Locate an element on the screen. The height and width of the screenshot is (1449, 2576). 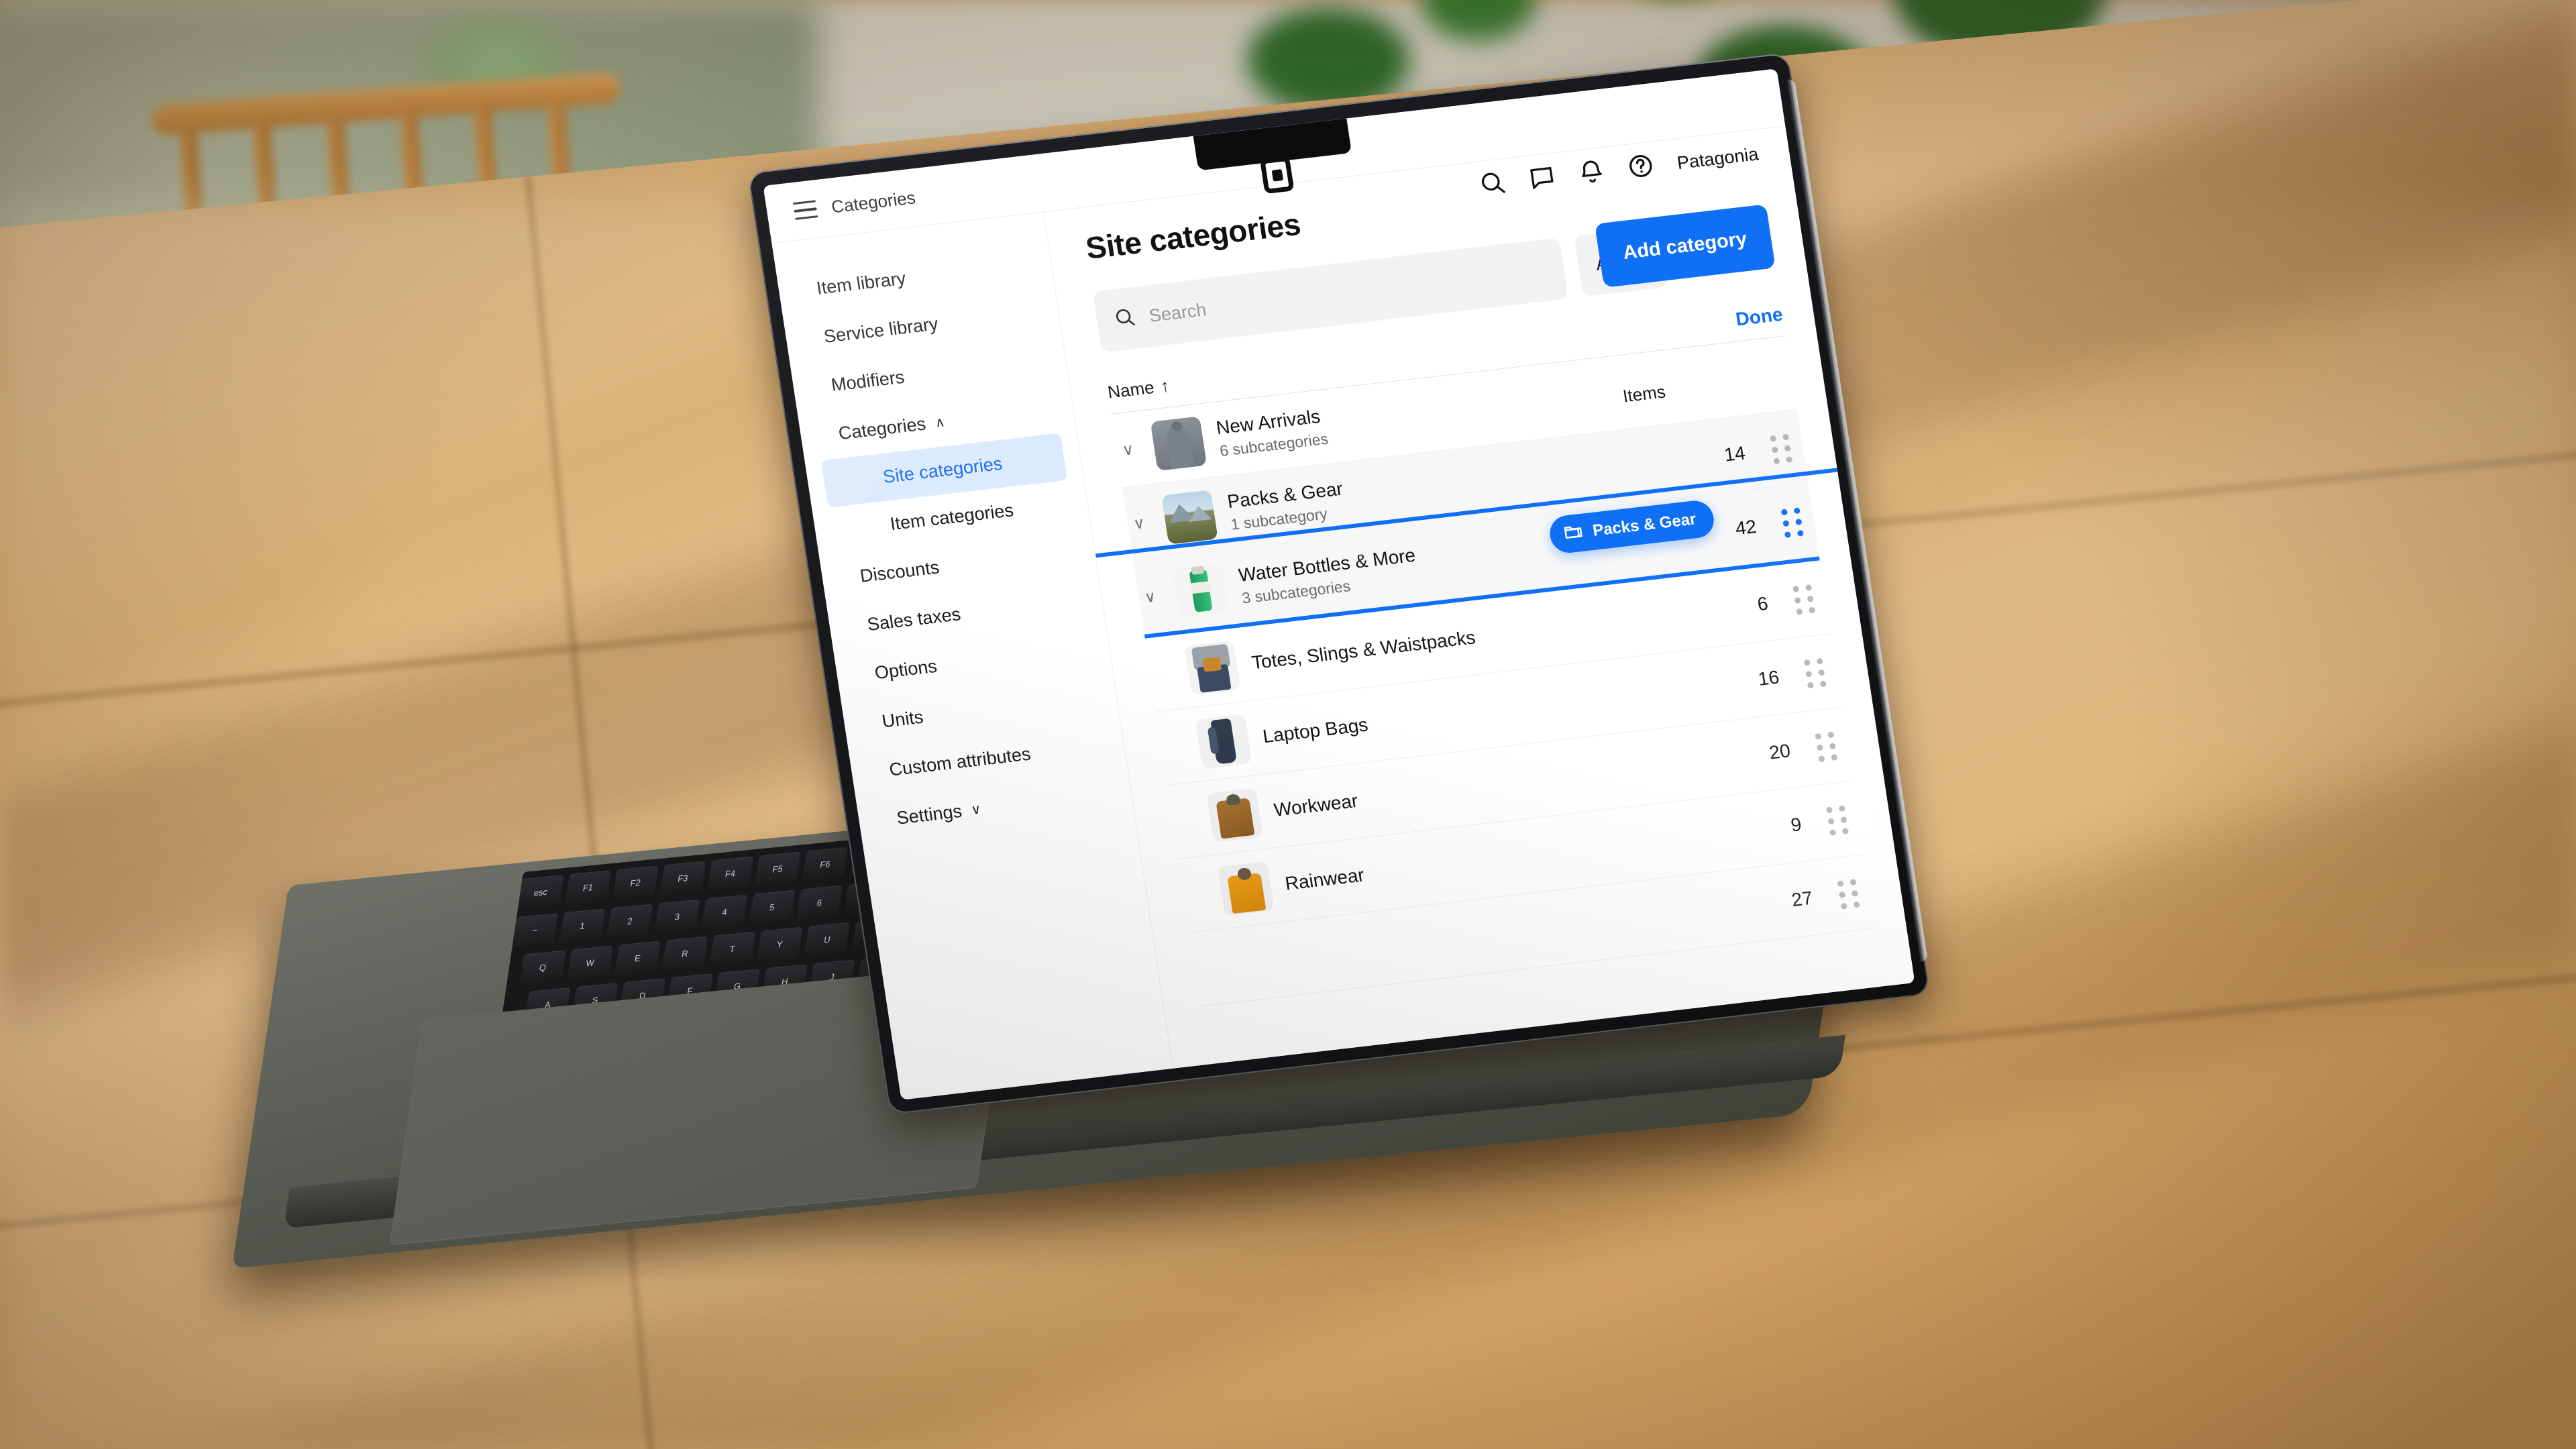
bell-icon is located at coordinates (1591, 173).